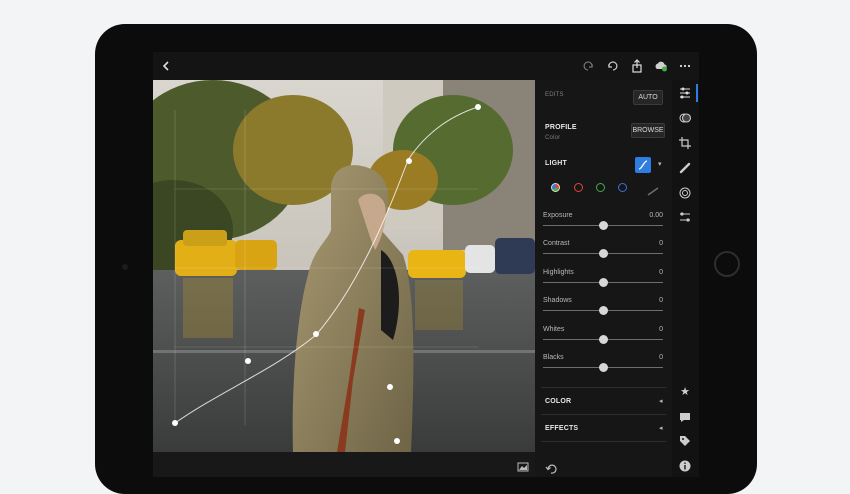 This screenshot has height=494, width=850. I want to click on slider-name: Exposure, so click(558, 215).